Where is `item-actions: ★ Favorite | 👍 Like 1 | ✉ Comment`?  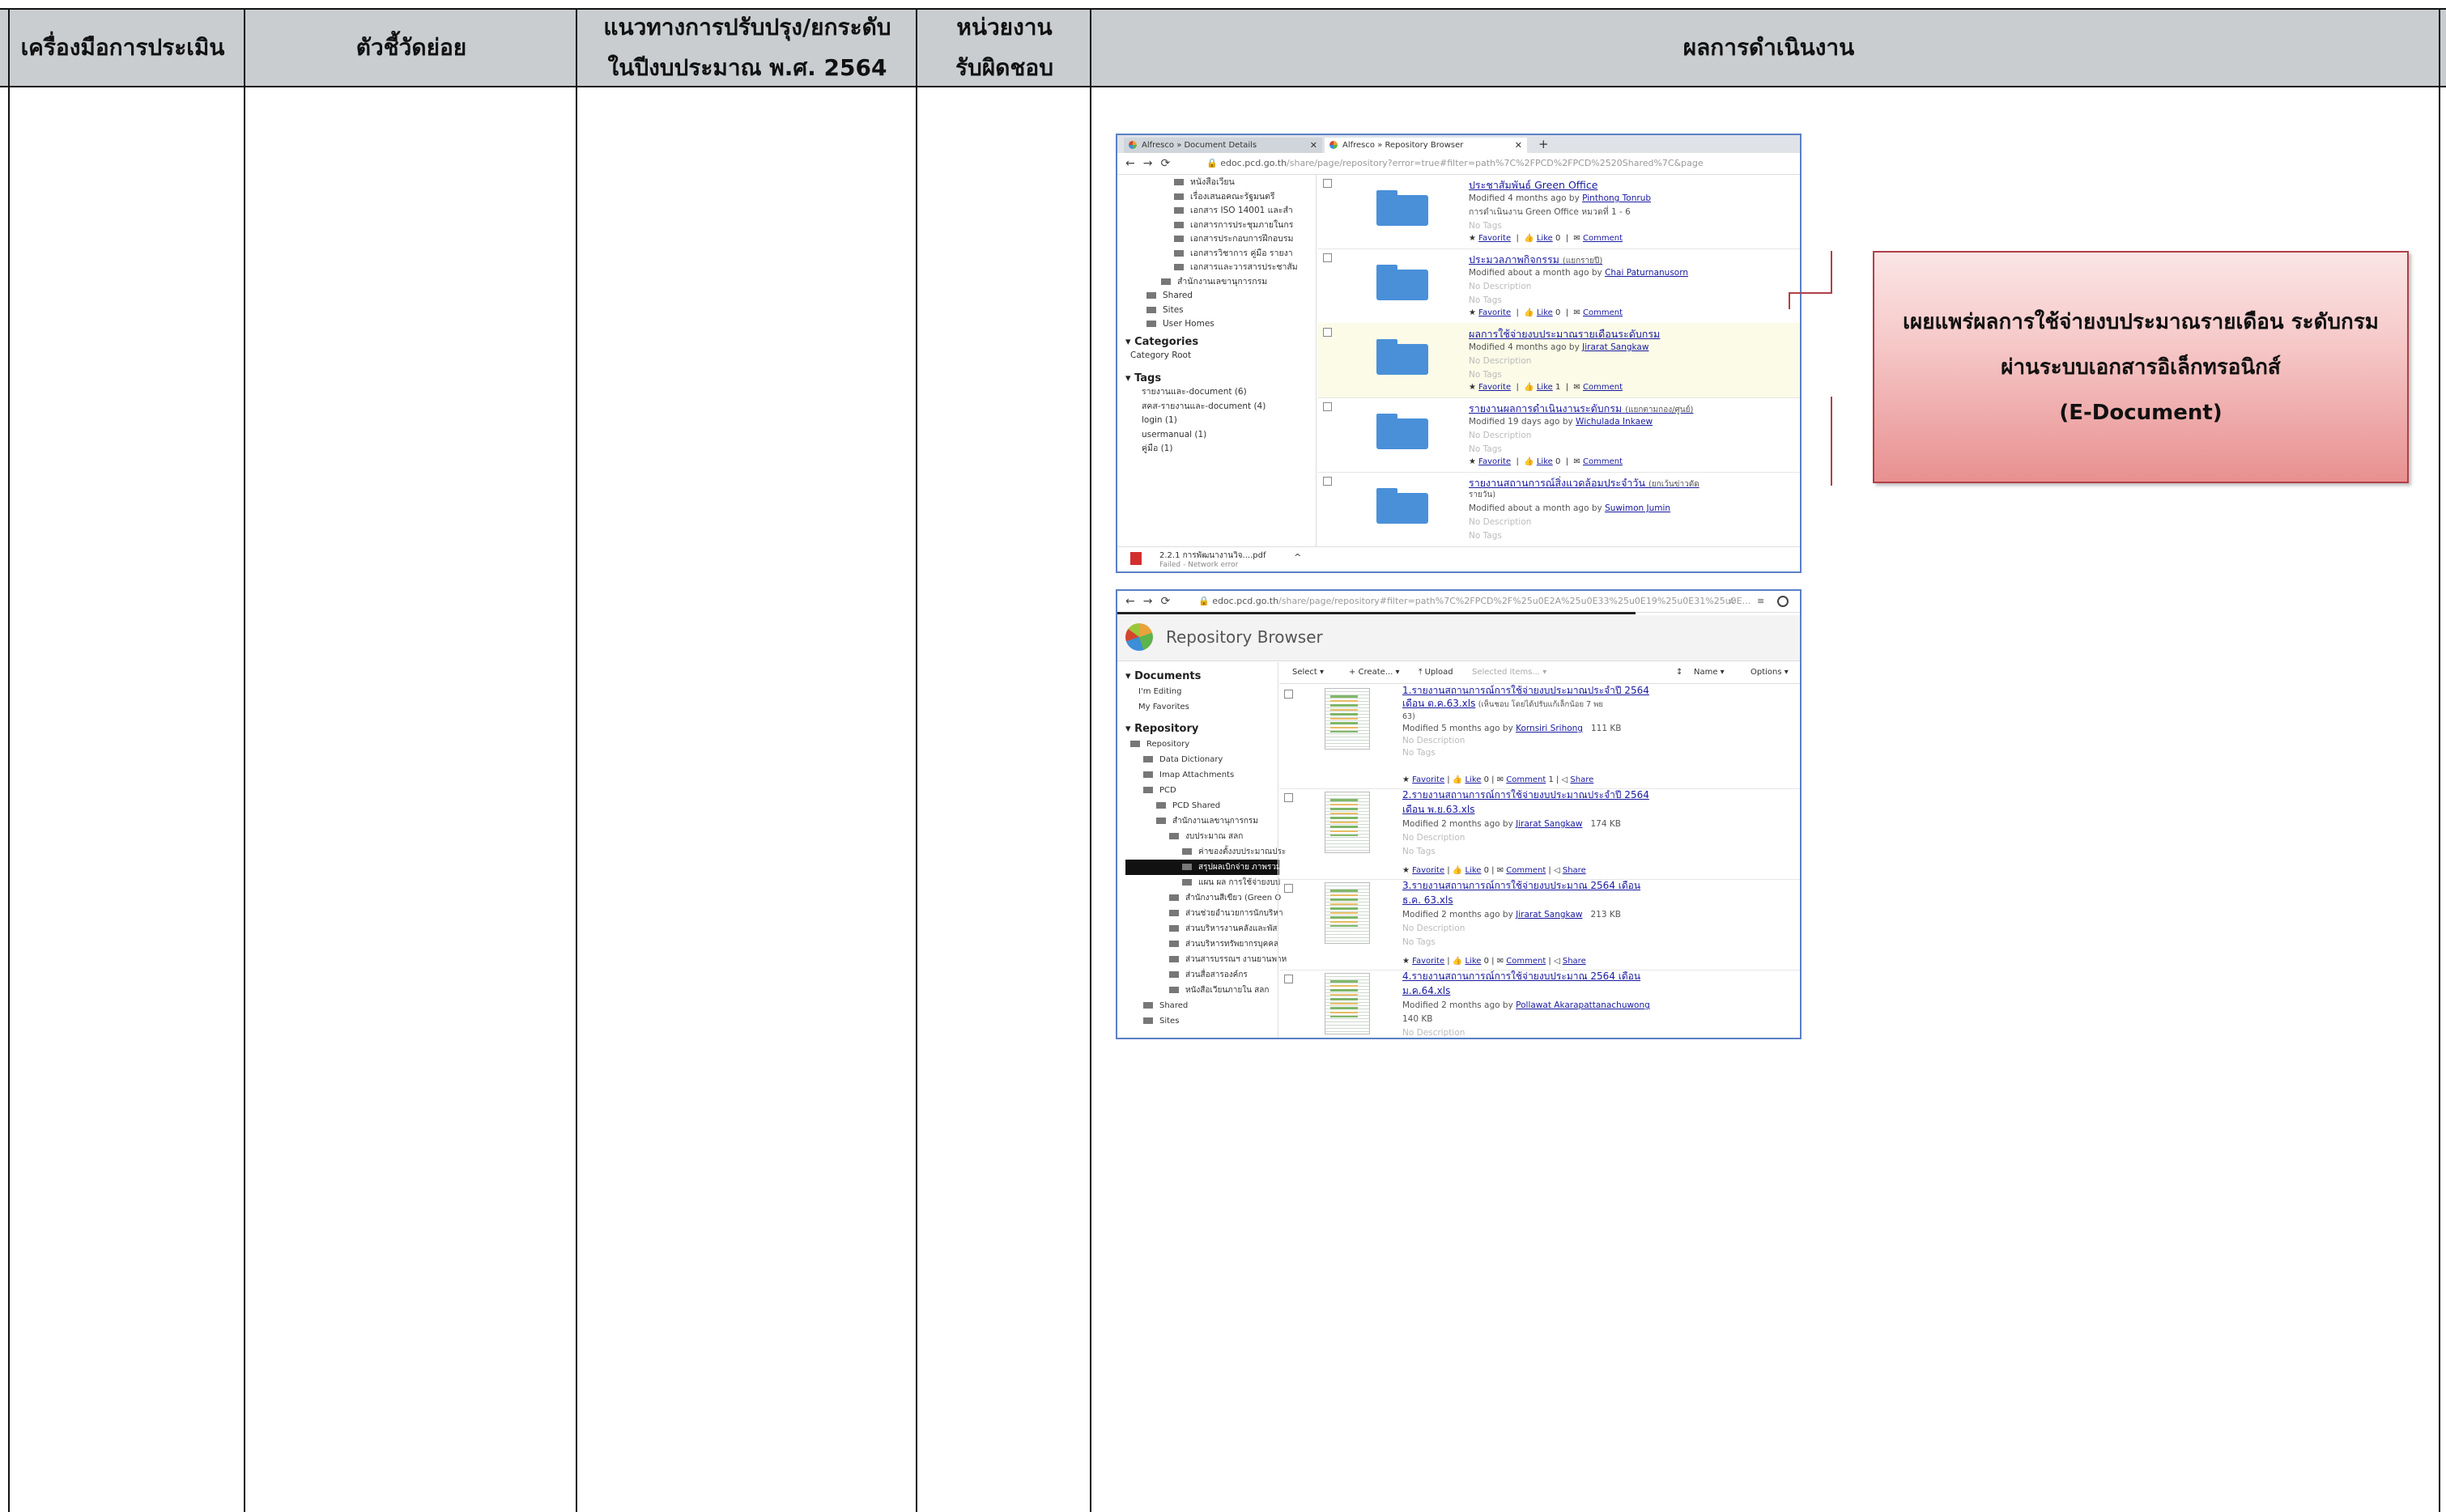 item-actions: ★ Favorite | 👍 Like 1 | ✉ Comment is located at coordinates (1546, 387).